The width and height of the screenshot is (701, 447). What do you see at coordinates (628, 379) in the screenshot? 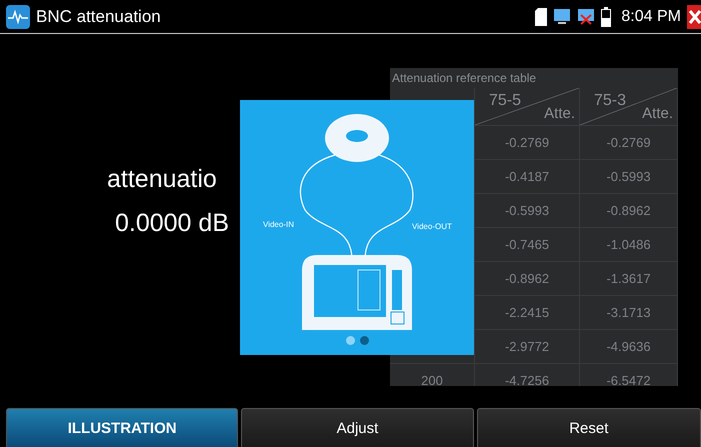
I see `table-cell: -6.5472` at bounding box center [628, 379].